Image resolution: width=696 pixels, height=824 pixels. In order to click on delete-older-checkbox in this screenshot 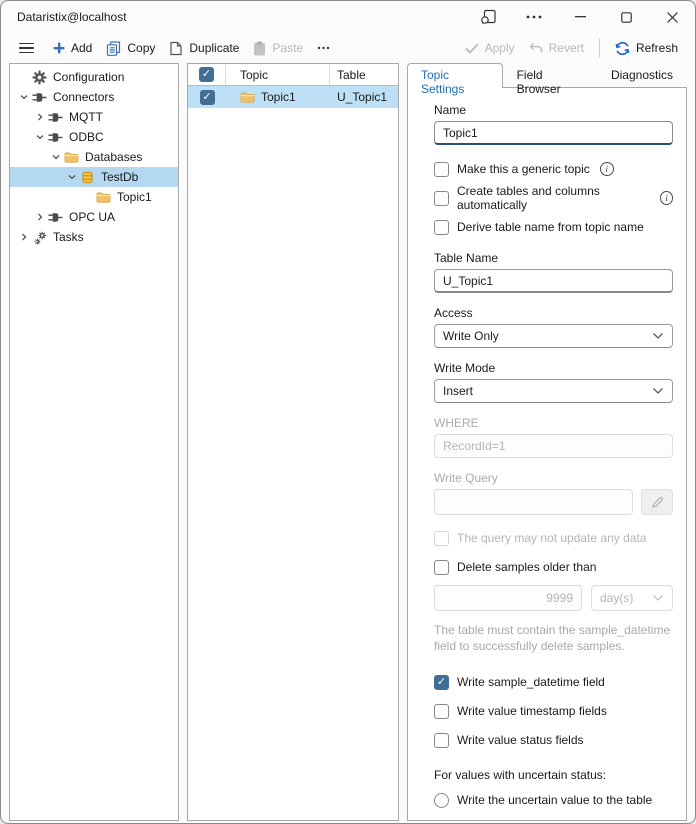, I will do `click(441, 567)`.